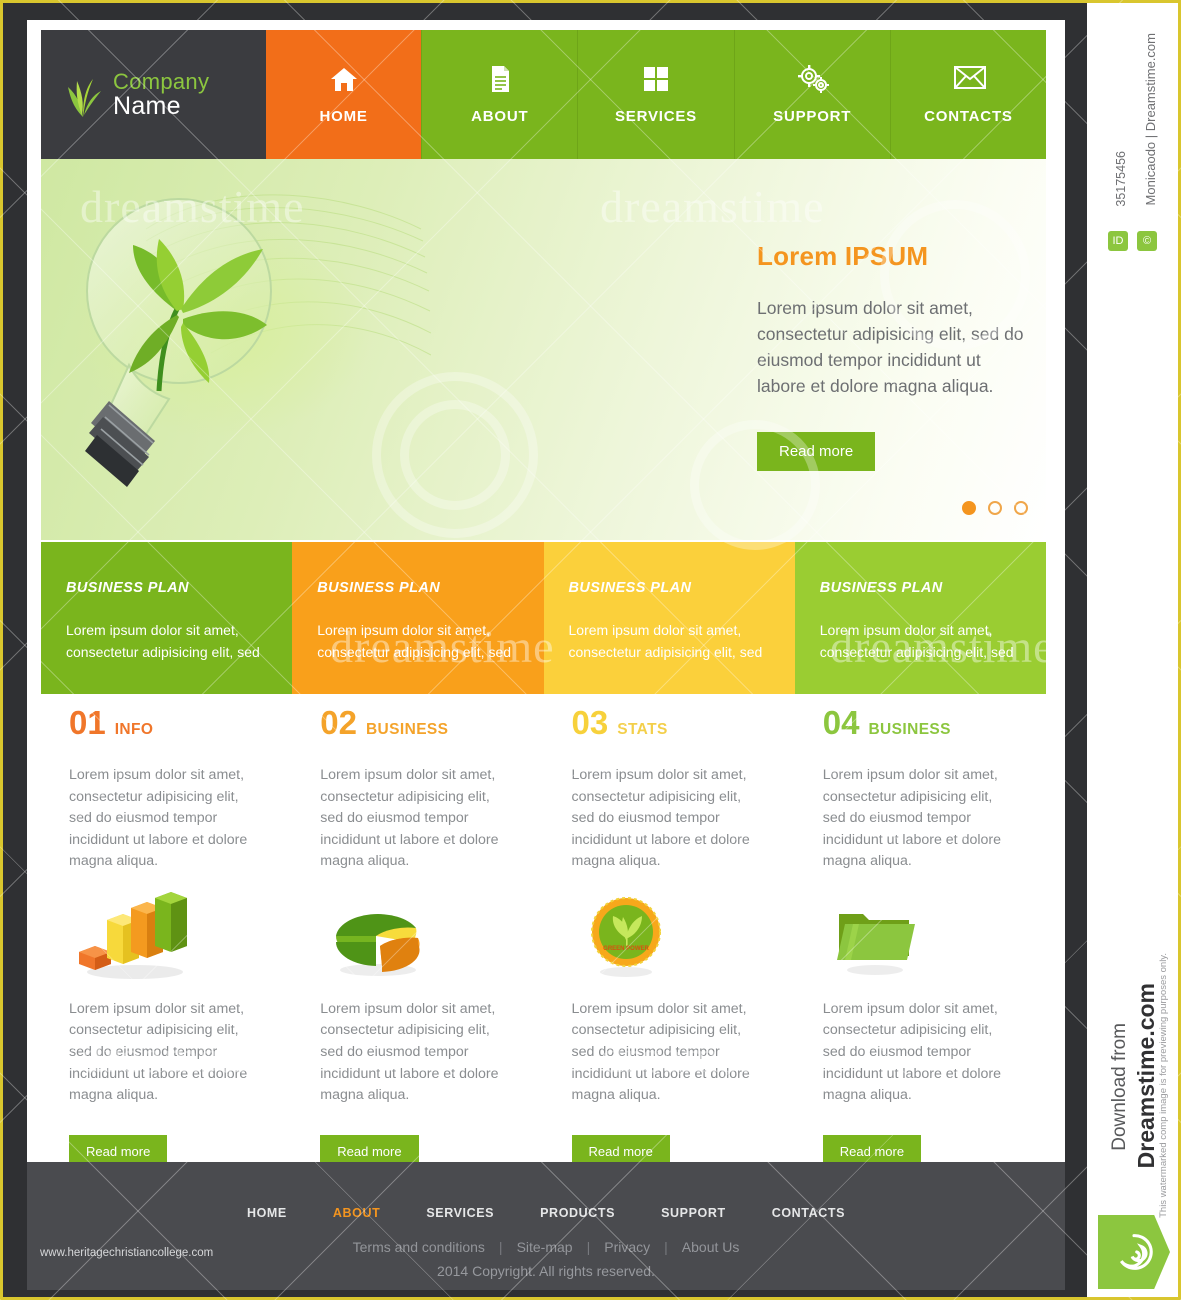 This screenshot has width=1181, height=1300. Describe the element at coordinates (241, 354) in the screenshot. I see `green-lightbulb-leaf-icon` at that location.